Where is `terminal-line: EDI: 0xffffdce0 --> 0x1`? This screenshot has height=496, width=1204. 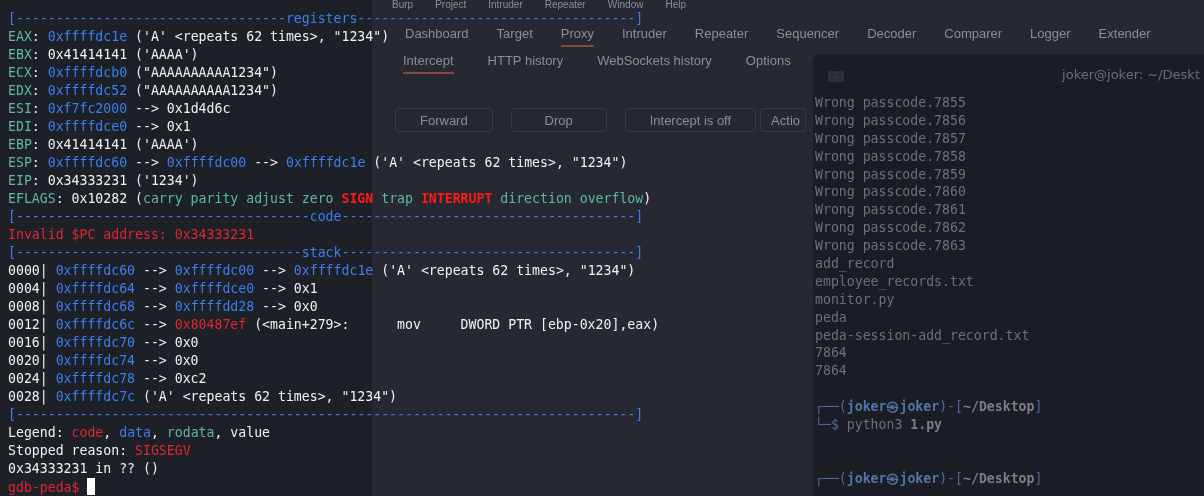
terminal-line: EDI: 0xffffdce0 --> 0x1 is located at coordinates (99, 126).